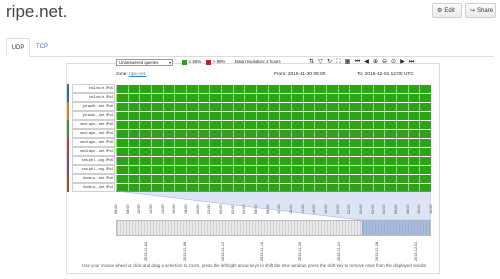  What do you see at coordinates (93, 97) in the screenshot?
I see `server-label: ns3.nic.fr. IPv4` at bounding box center [93, 97].